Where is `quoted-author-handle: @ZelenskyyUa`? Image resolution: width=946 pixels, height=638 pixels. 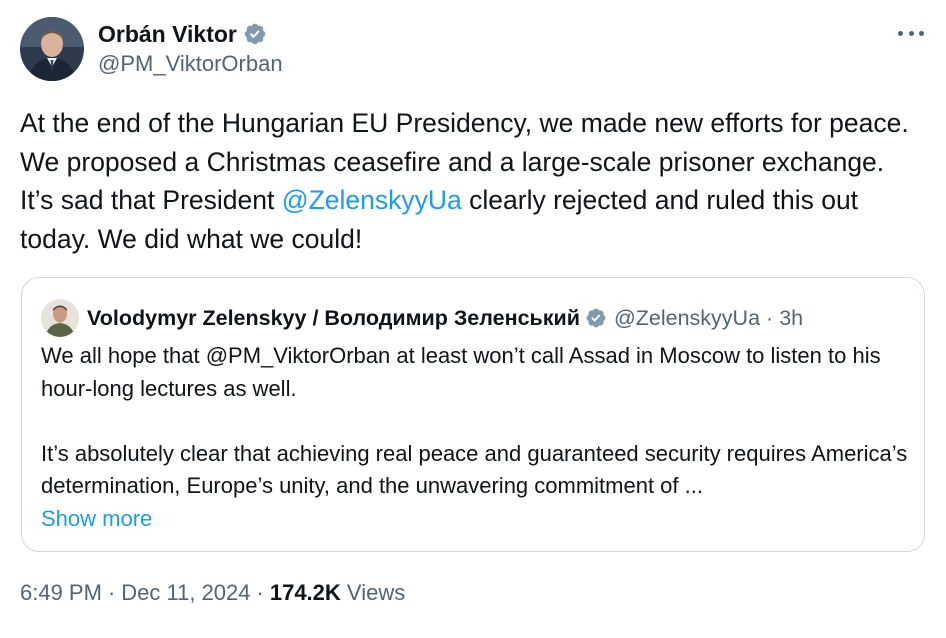 quoted-author-handle: @ZelenskyyUa is located at coordinates (687, 318).